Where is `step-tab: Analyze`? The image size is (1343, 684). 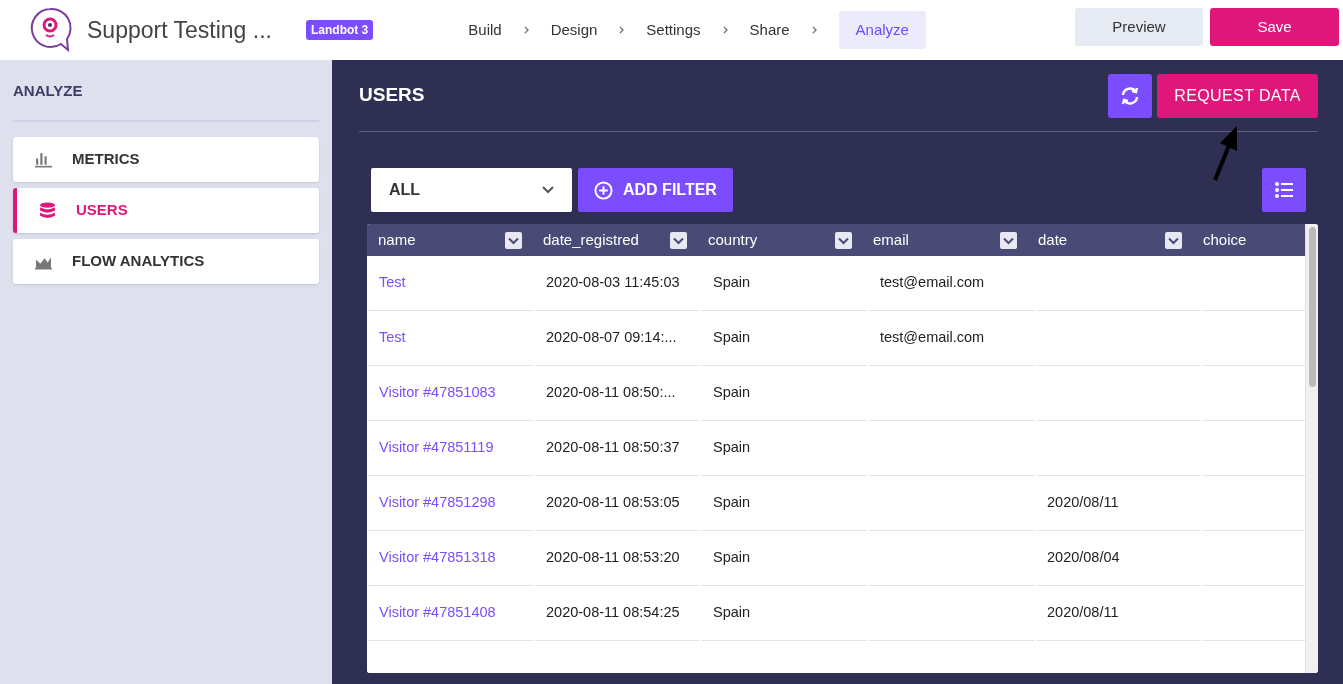 step-tab: Analyze is located at coordinates (882, 30).